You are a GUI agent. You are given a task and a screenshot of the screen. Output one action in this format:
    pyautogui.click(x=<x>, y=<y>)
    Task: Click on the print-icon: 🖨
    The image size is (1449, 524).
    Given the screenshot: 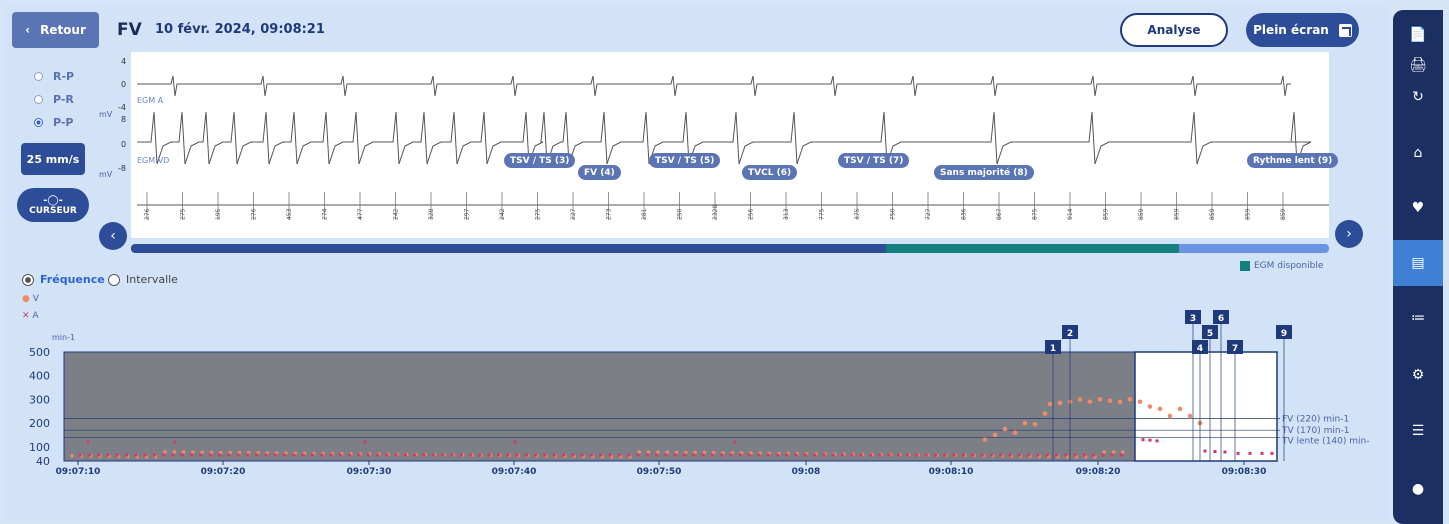 What is the action you would take?
    pyautogui.click(x=1418, y=65)
    